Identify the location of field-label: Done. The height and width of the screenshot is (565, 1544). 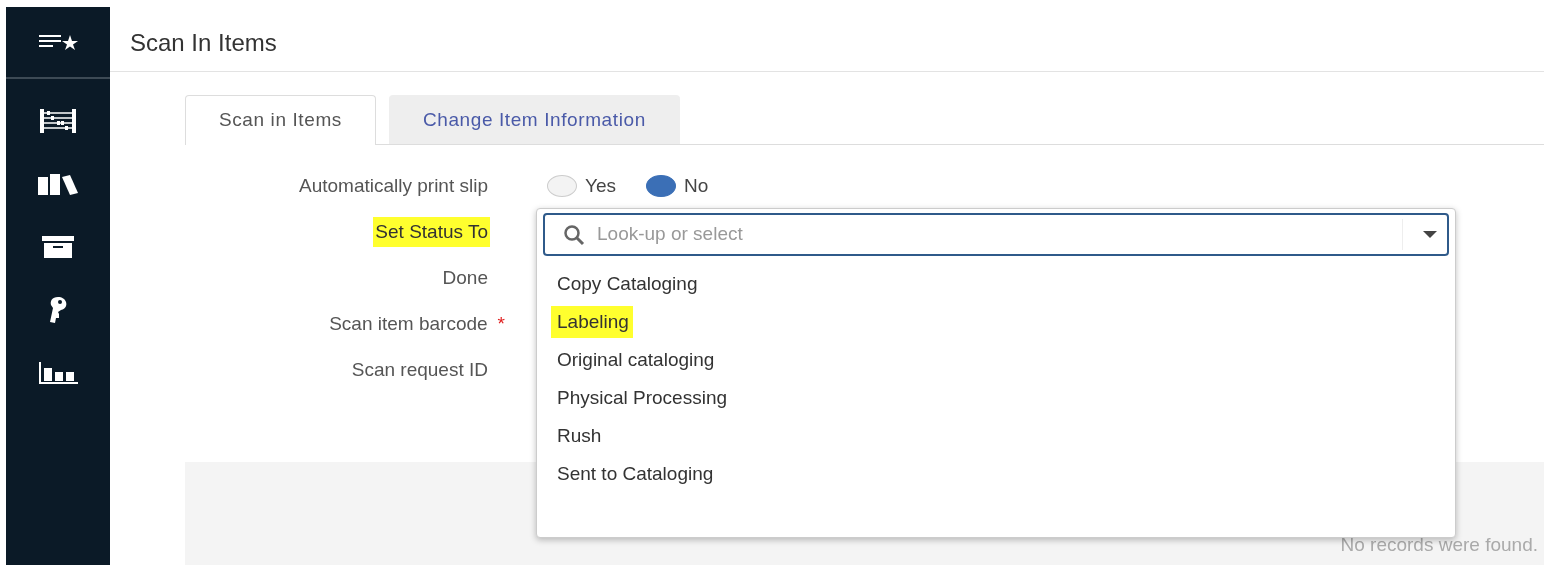
(465, 277).